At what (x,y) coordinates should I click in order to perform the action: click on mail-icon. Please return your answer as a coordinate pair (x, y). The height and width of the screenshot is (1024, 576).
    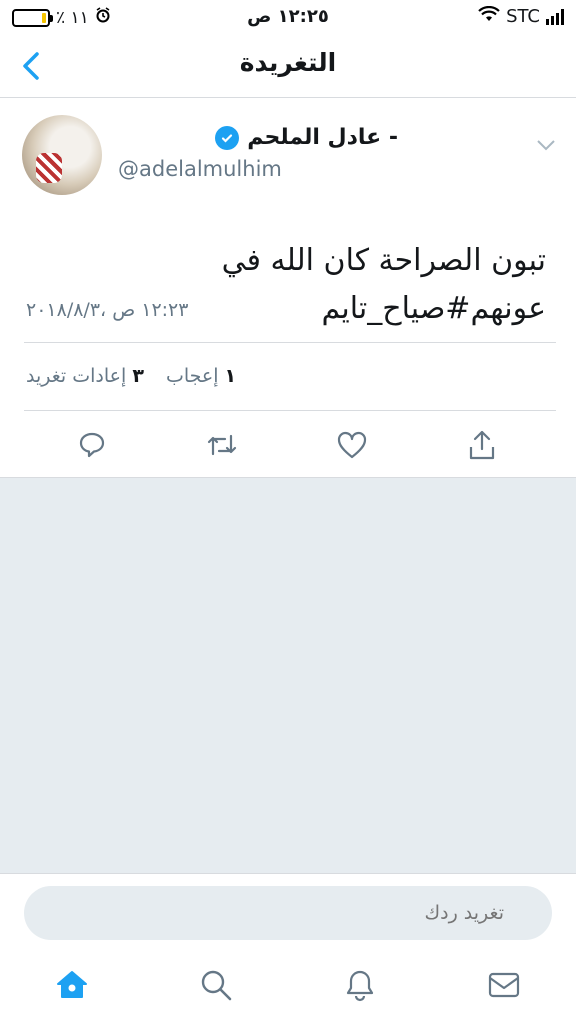
    Looking at the image, I should click on (504, 985).